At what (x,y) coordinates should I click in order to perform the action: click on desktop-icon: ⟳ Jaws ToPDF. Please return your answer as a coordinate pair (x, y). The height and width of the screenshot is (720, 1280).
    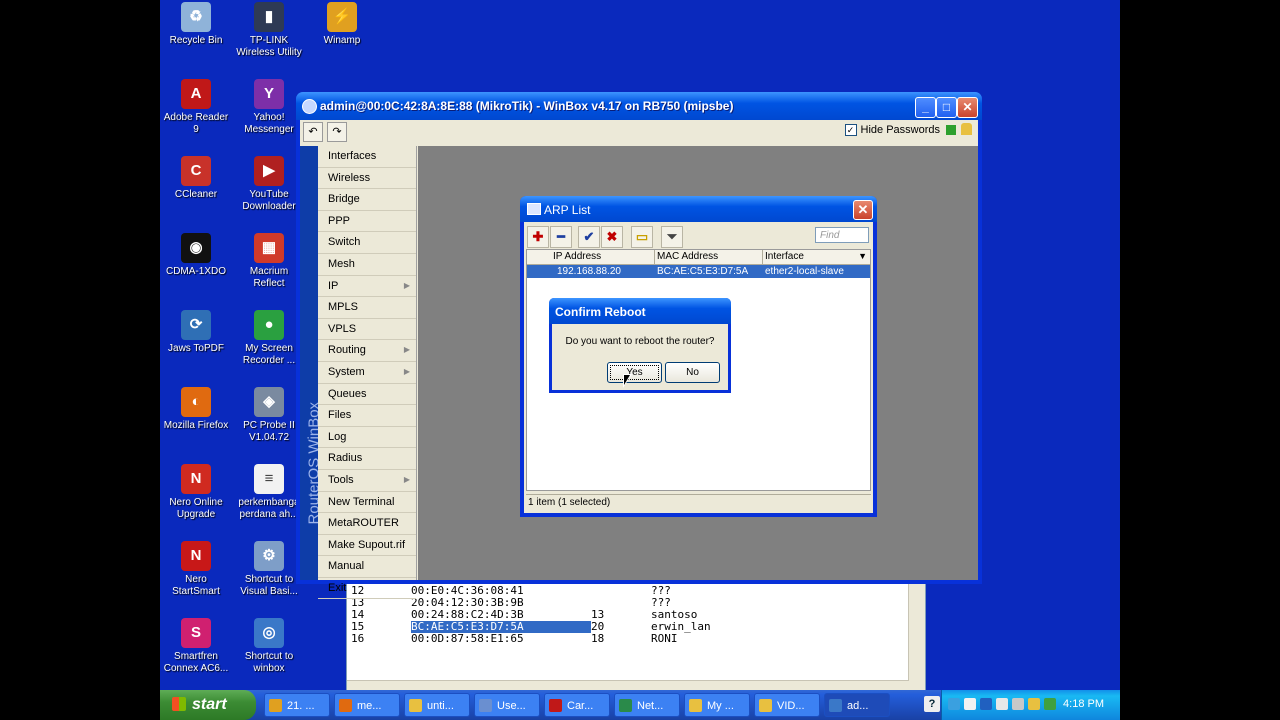
    Looking at the image, I should click on (196, 332).